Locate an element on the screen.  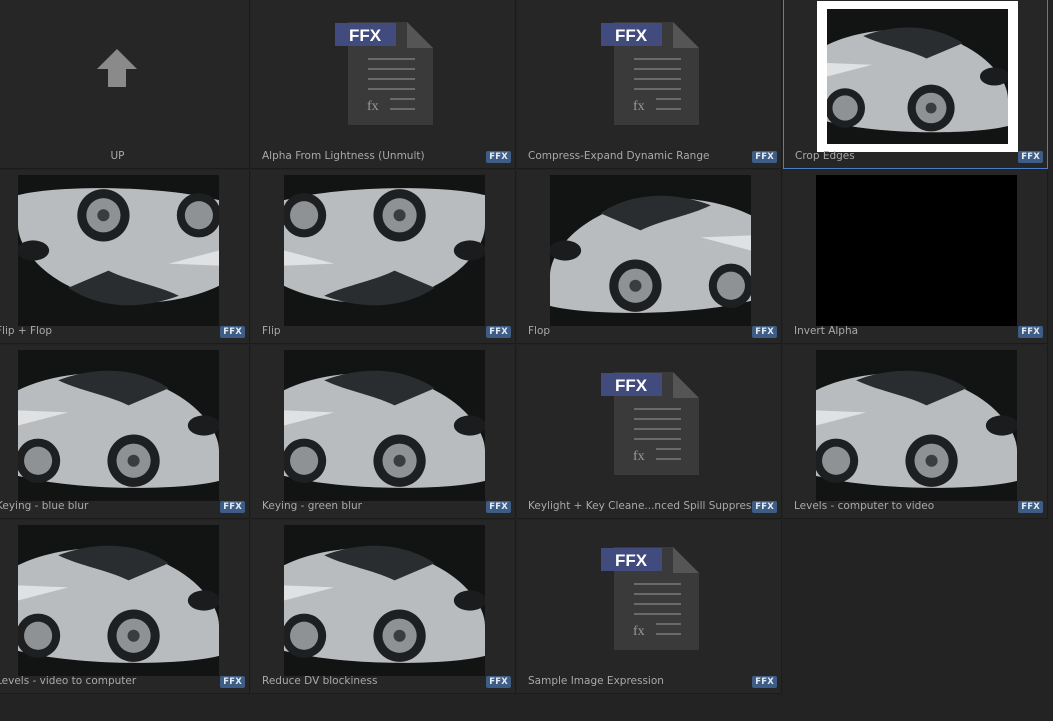
preset-item-up: UP is located at coordinates (125, 84).